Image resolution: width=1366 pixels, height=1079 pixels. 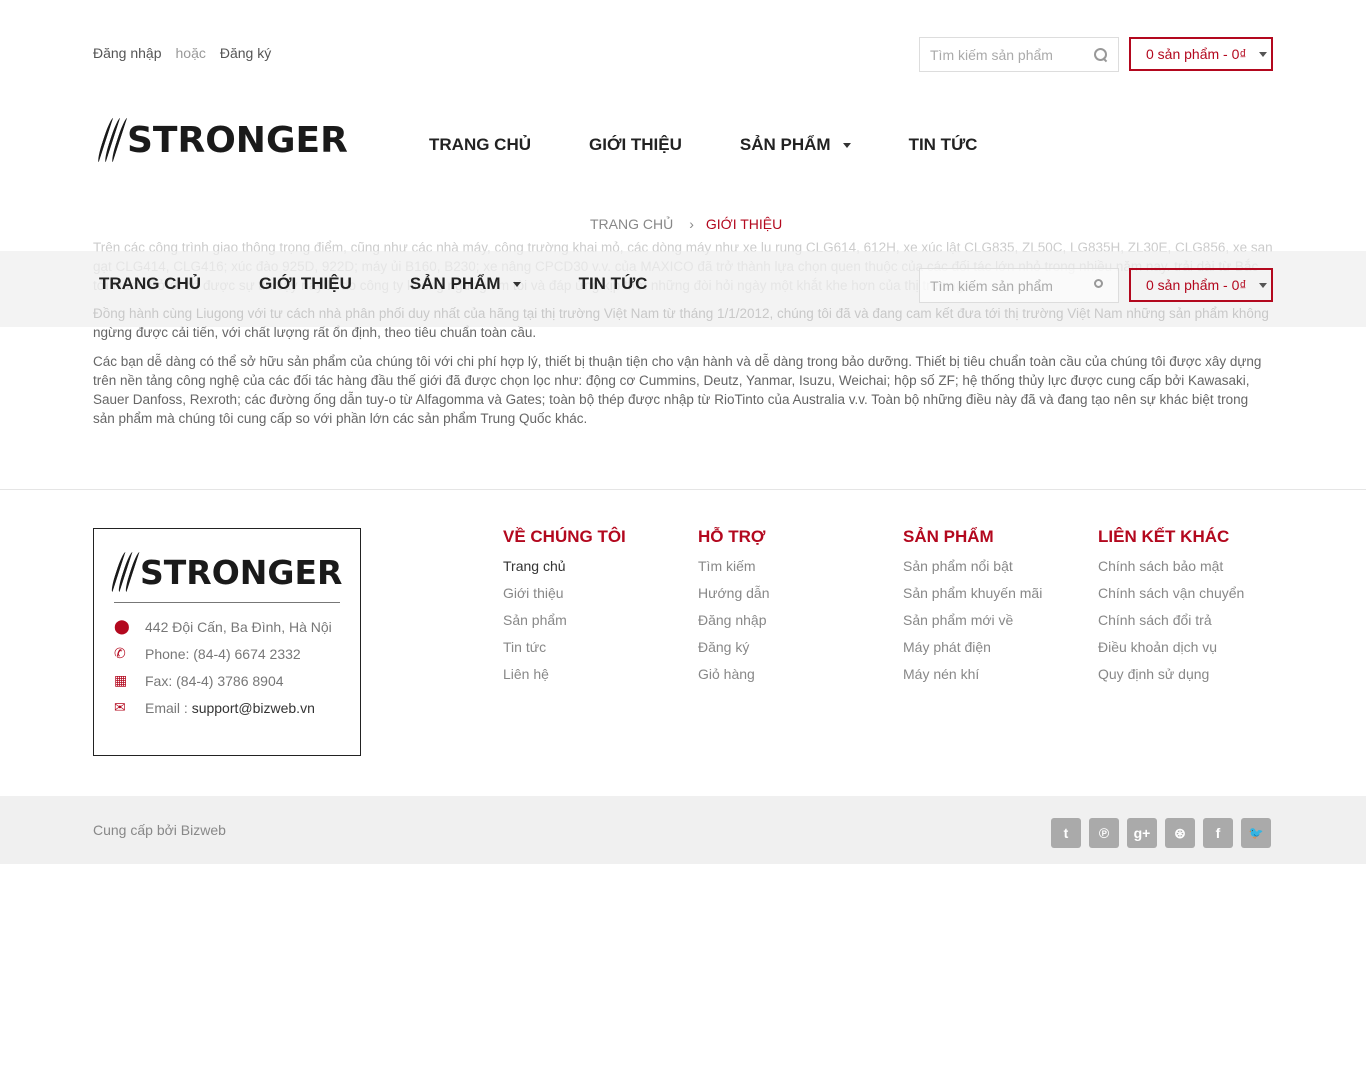 I want to click on twitter-icon: 🐦, so click(x=1256, y=833).